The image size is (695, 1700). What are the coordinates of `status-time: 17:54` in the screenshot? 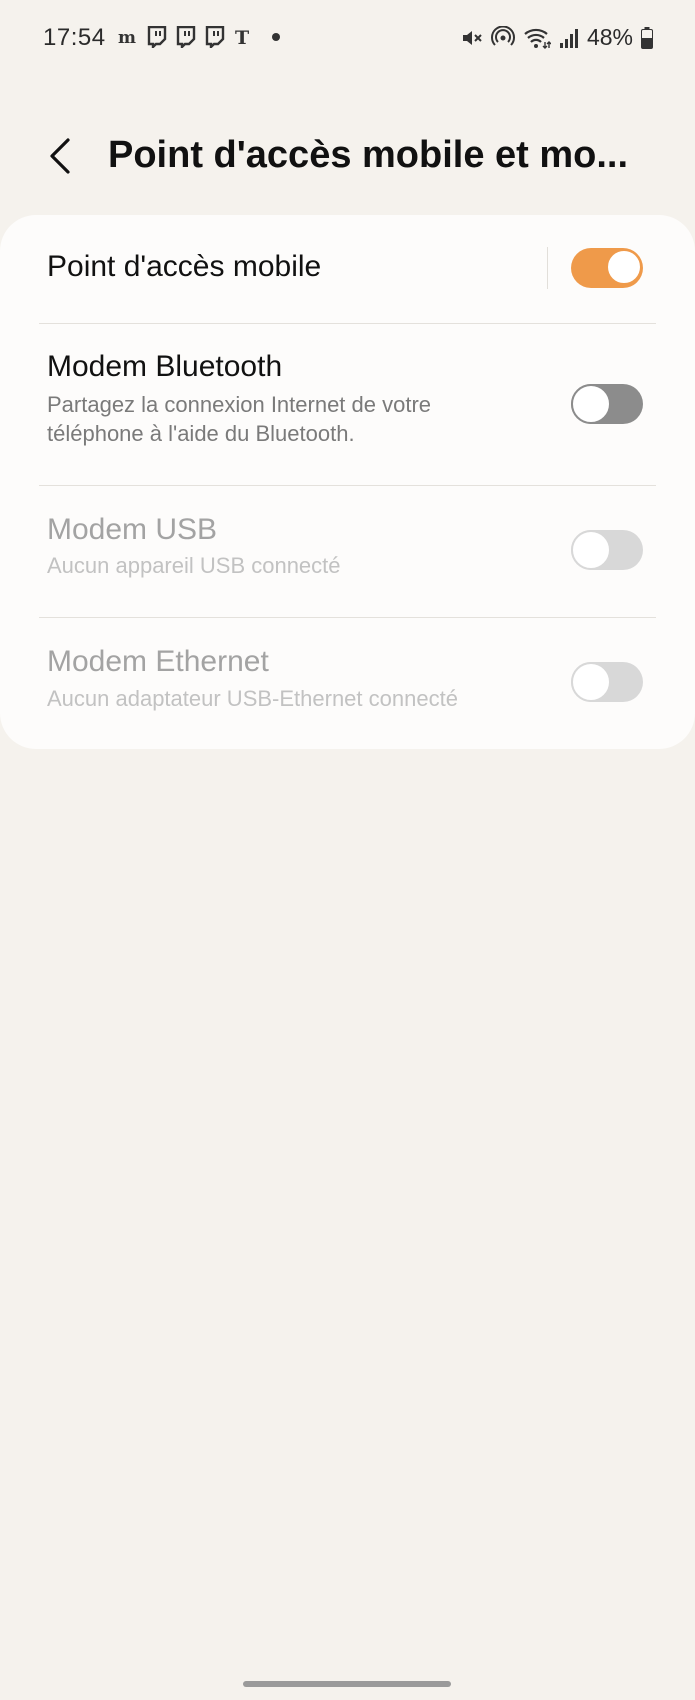 It's located at (74, 37).